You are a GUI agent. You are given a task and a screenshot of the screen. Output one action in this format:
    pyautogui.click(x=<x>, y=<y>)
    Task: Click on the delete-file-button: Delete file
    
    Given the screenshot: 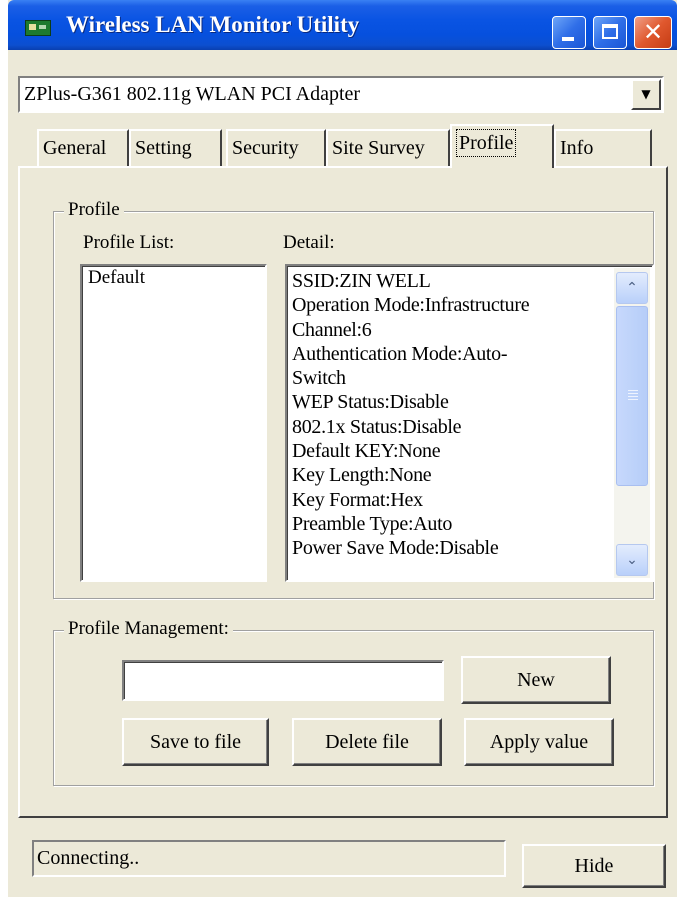 What is the action you would take?
    pyautogui.click(x=367, y=742)
    